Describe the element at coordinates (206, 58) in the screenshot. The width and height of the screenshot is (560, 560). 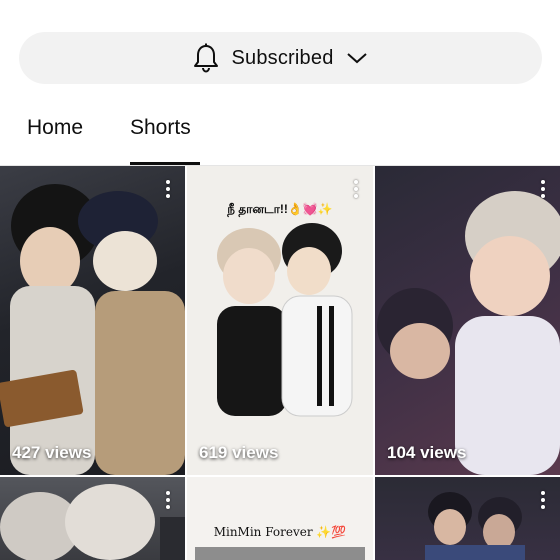
I see `bell-icon` at that location.